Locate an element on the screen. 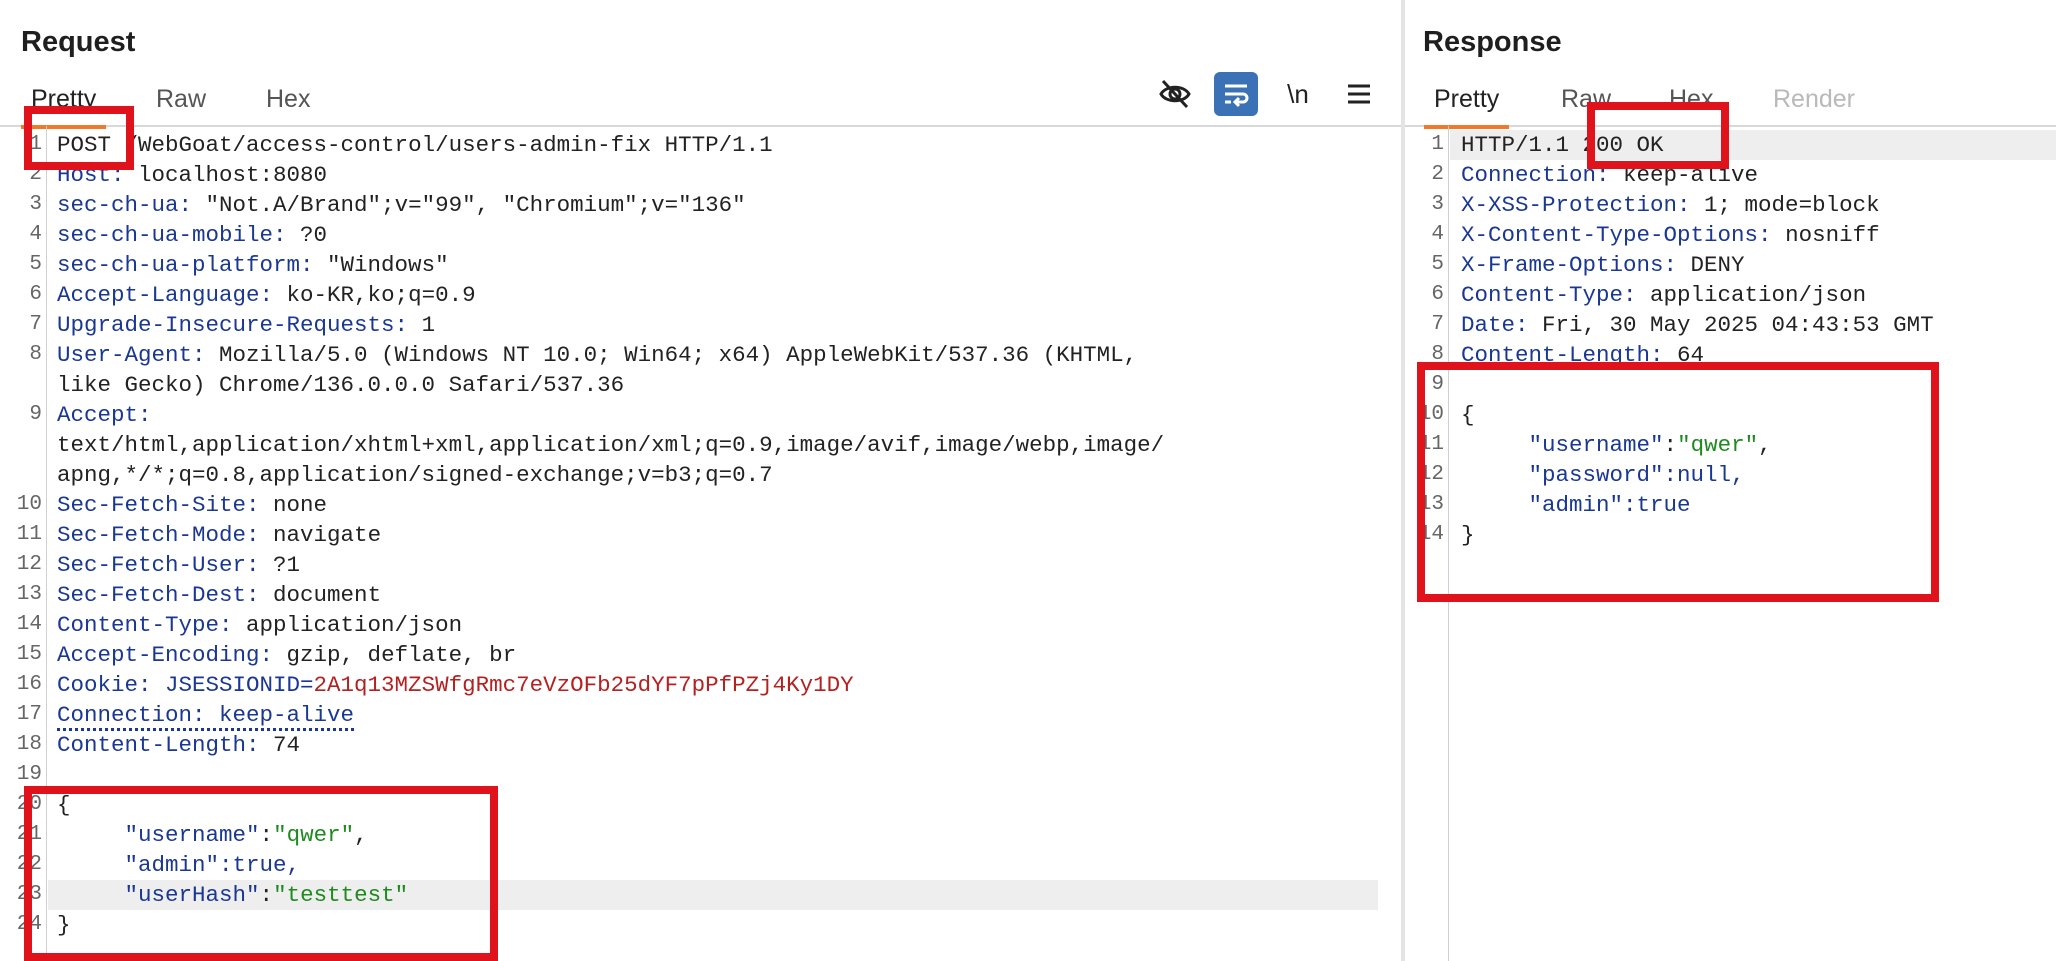 The image size is (2056, 961). code-token: Connection: is located at coordinates (1535, 175).